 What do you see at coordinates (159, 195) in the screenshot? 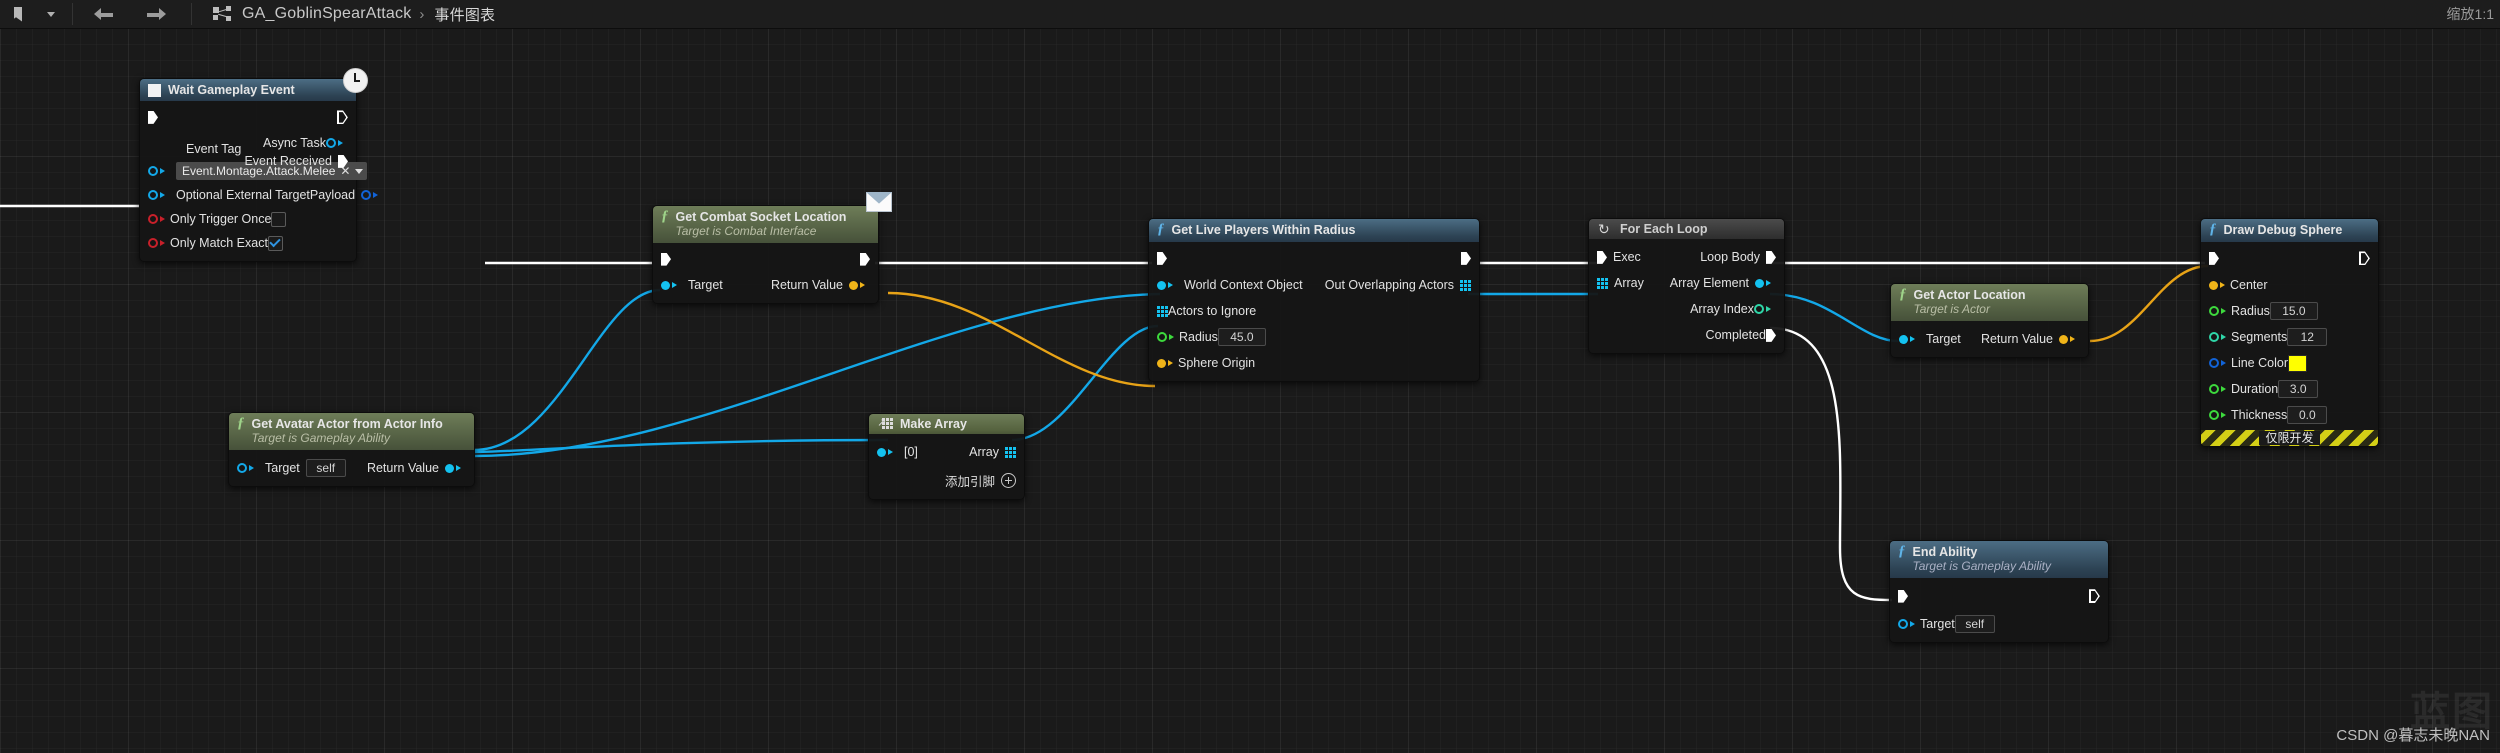
I see `optional-external-target-pin` at bounding box center [159, 195].